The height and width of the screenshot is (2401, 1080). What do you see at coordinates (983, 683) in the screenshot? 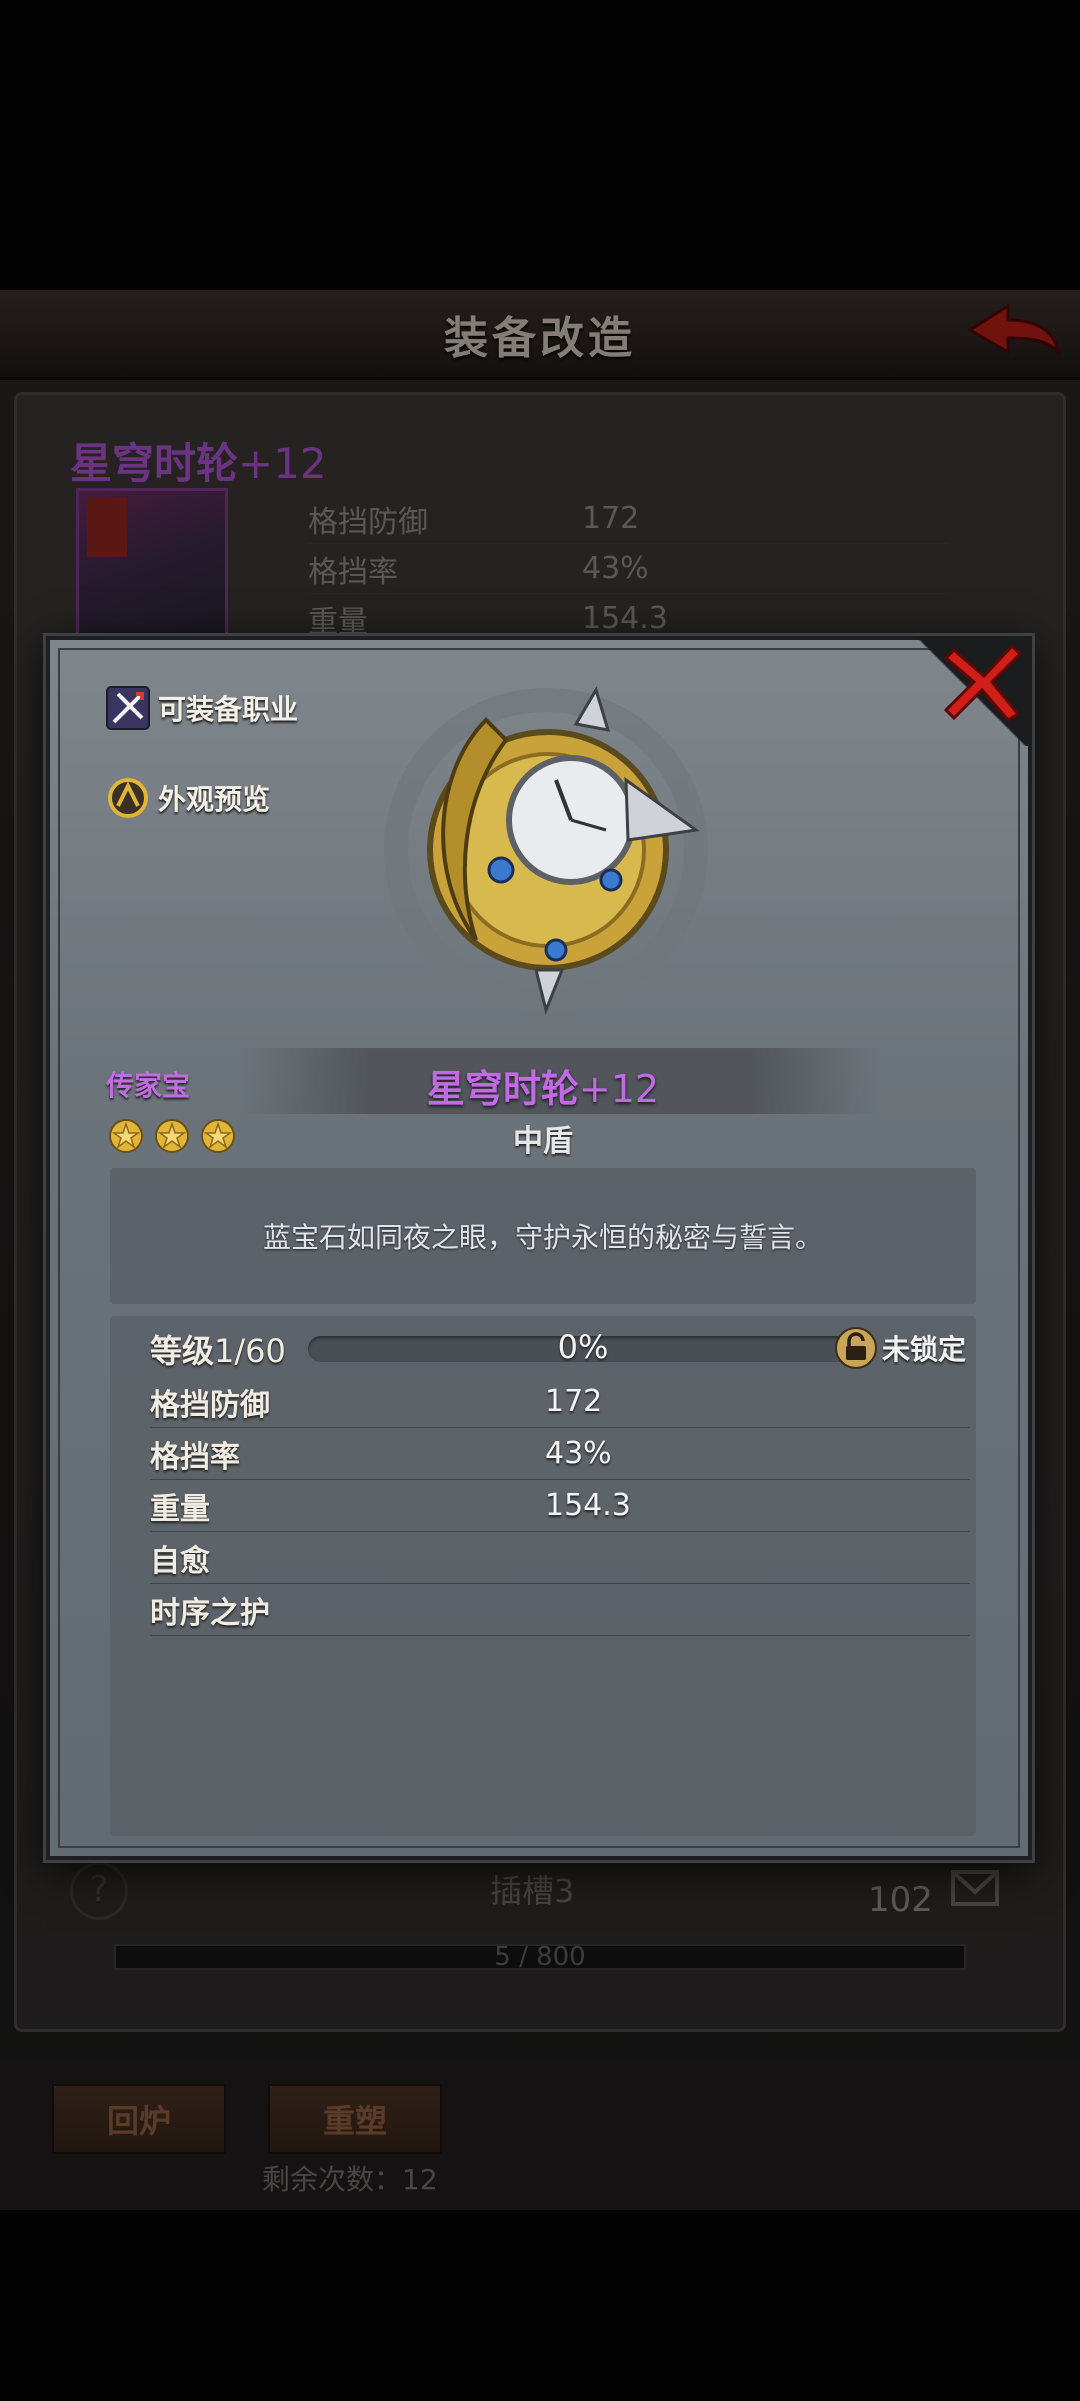
I see `close-icon` at bounding box center [983, 683].